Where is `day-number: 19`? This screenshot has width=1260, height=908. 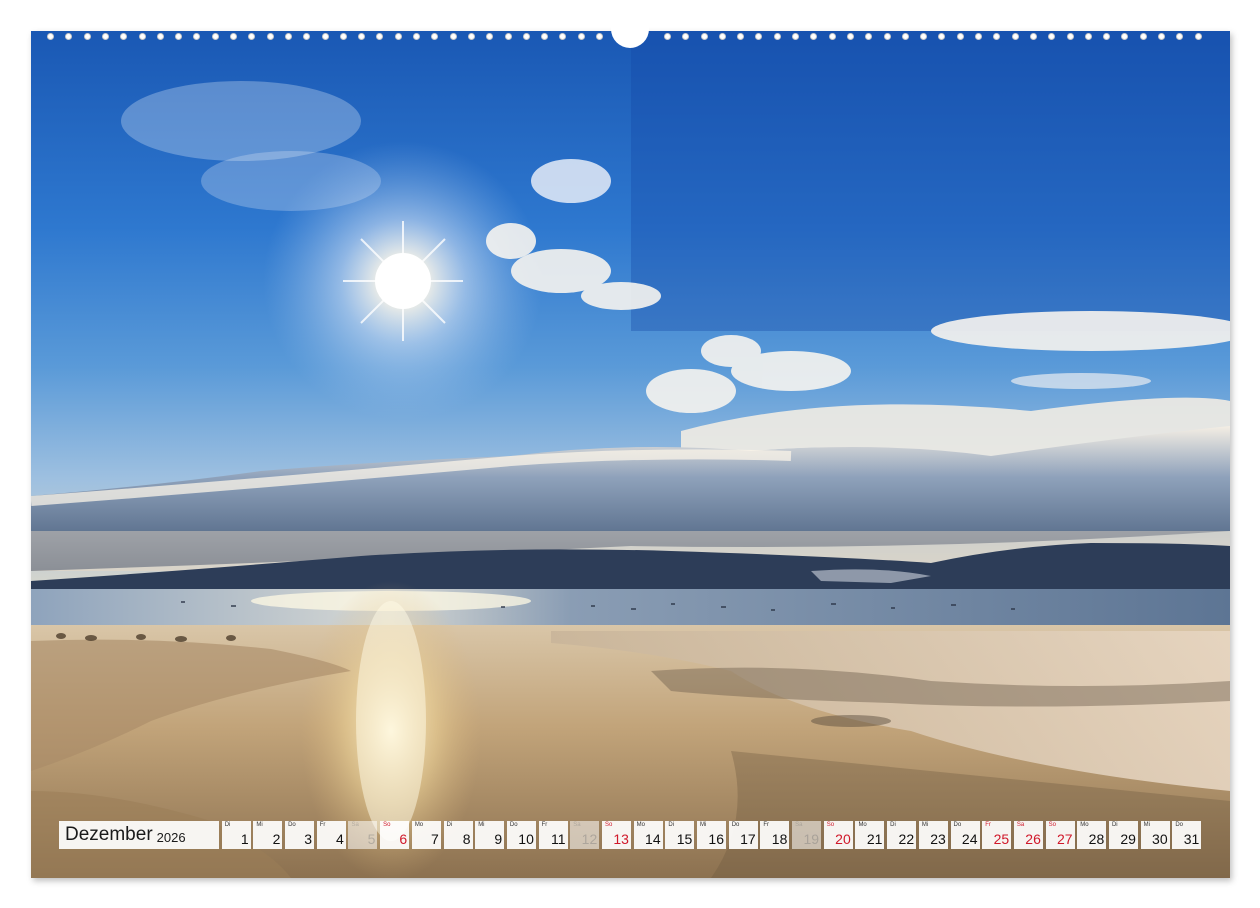
day-number: 19 is located at coordinates (811, 839).